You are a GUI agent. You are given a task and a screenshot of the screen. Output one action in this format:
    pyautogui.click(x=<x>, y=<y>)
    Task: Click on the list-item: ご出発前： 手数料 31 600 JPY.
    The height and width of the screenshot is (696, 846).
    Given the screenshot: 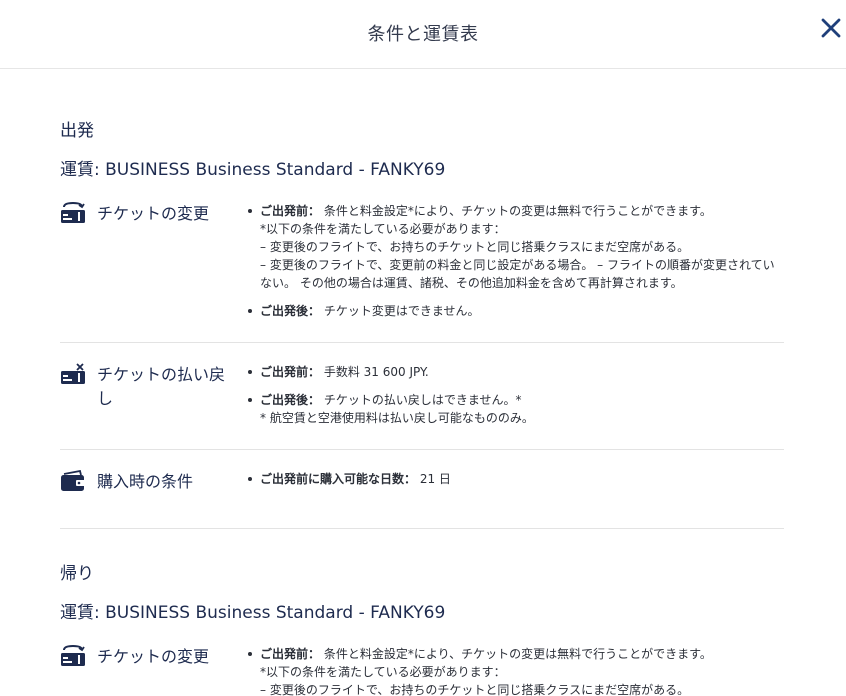 What is the action you would take?
    pyautogui.click(x=515, y=372)
    